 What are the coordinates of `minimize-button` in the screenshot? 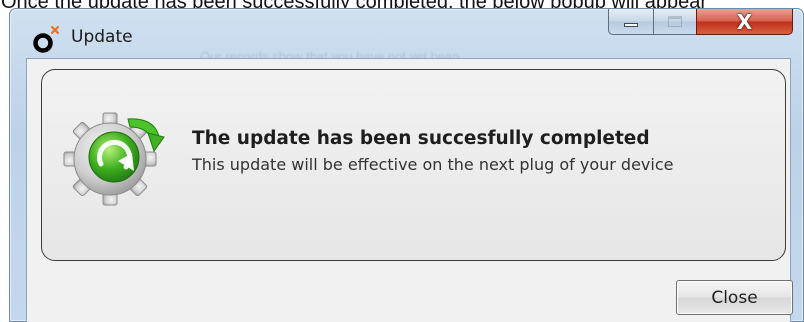 It's located at (631, 22).